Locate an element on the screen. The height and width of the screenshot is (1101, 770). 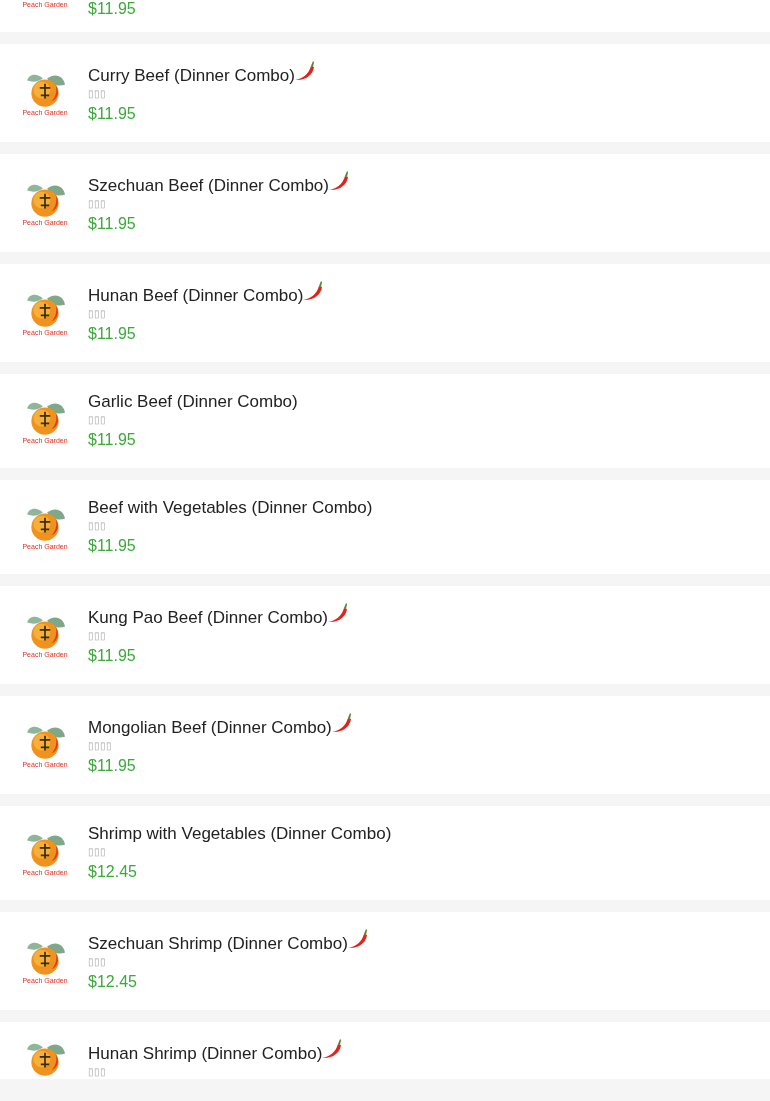
dish-name: Garlic Beef (Dinner Combo) is located at coordinates (193, 402).